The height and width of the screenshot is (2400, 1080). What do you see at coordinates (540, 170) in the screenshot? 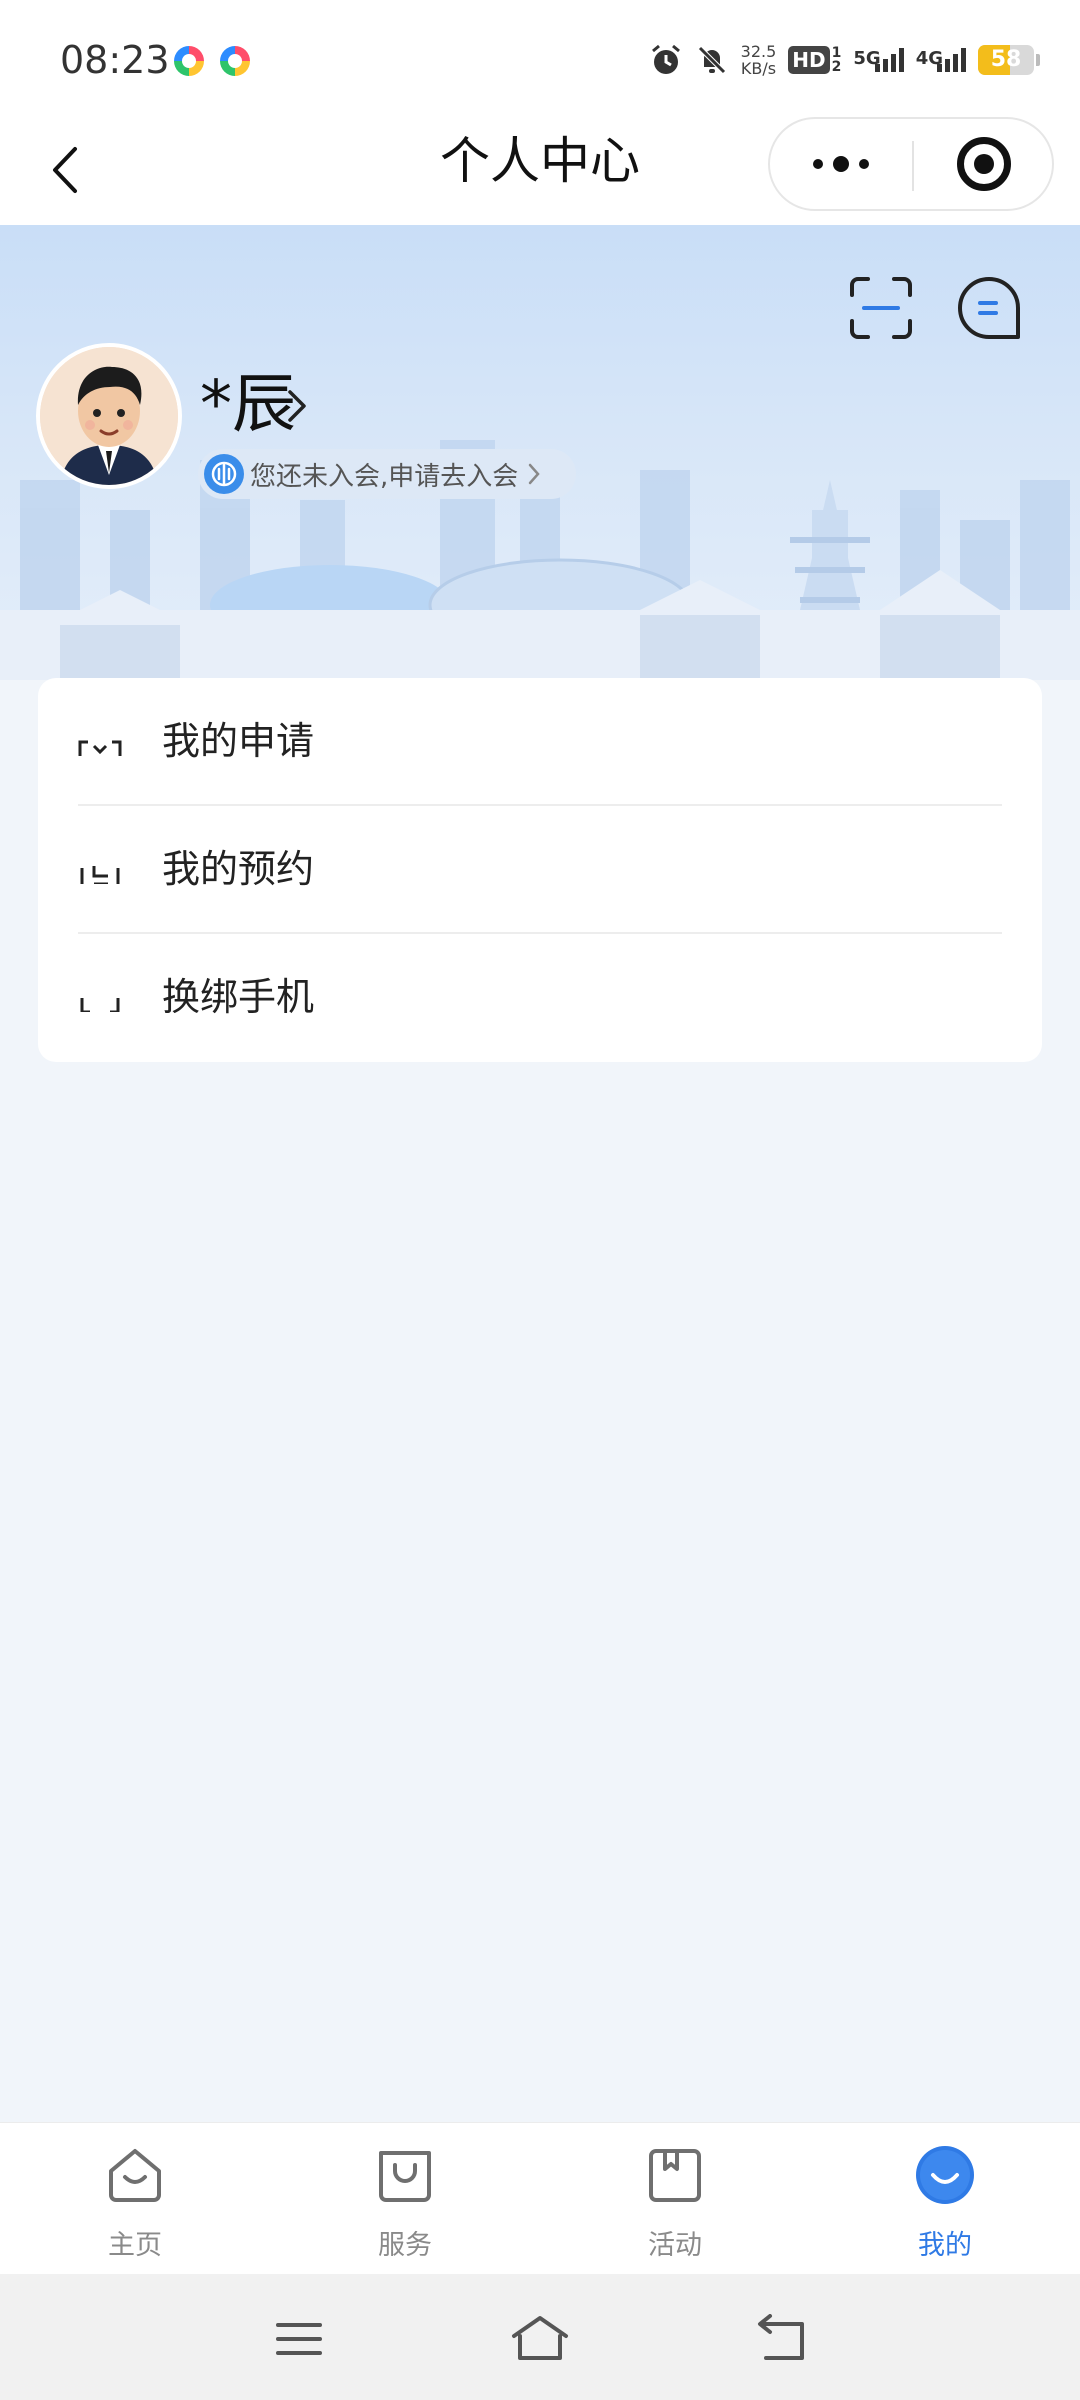
I see `nav-bar: 个人中心` at bounding box center [540, 170].